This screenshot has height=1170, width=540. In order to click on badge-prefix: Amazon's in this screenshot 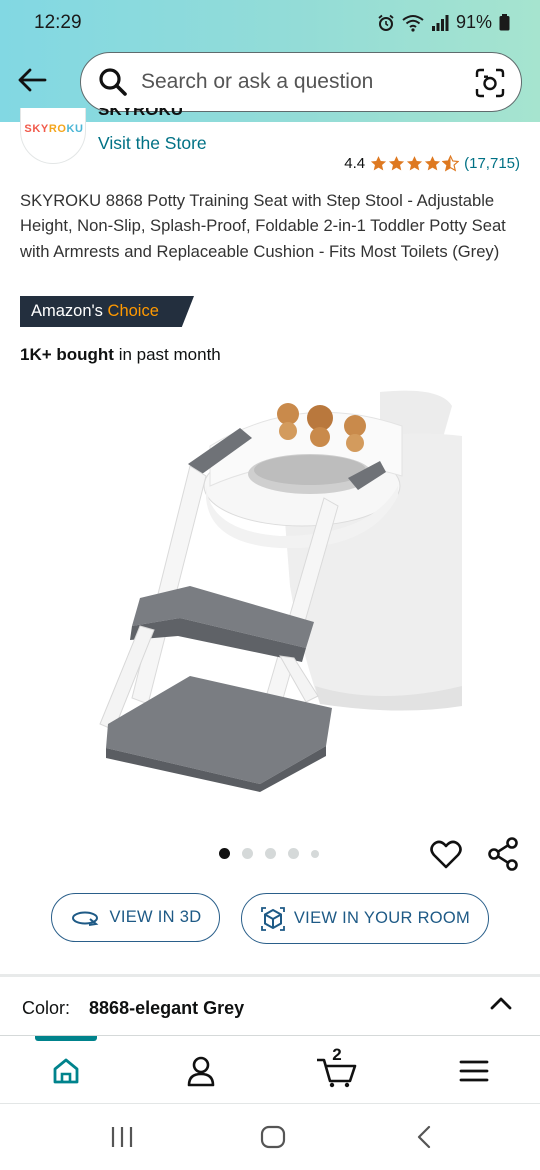, I will do `click(67, 311)`.